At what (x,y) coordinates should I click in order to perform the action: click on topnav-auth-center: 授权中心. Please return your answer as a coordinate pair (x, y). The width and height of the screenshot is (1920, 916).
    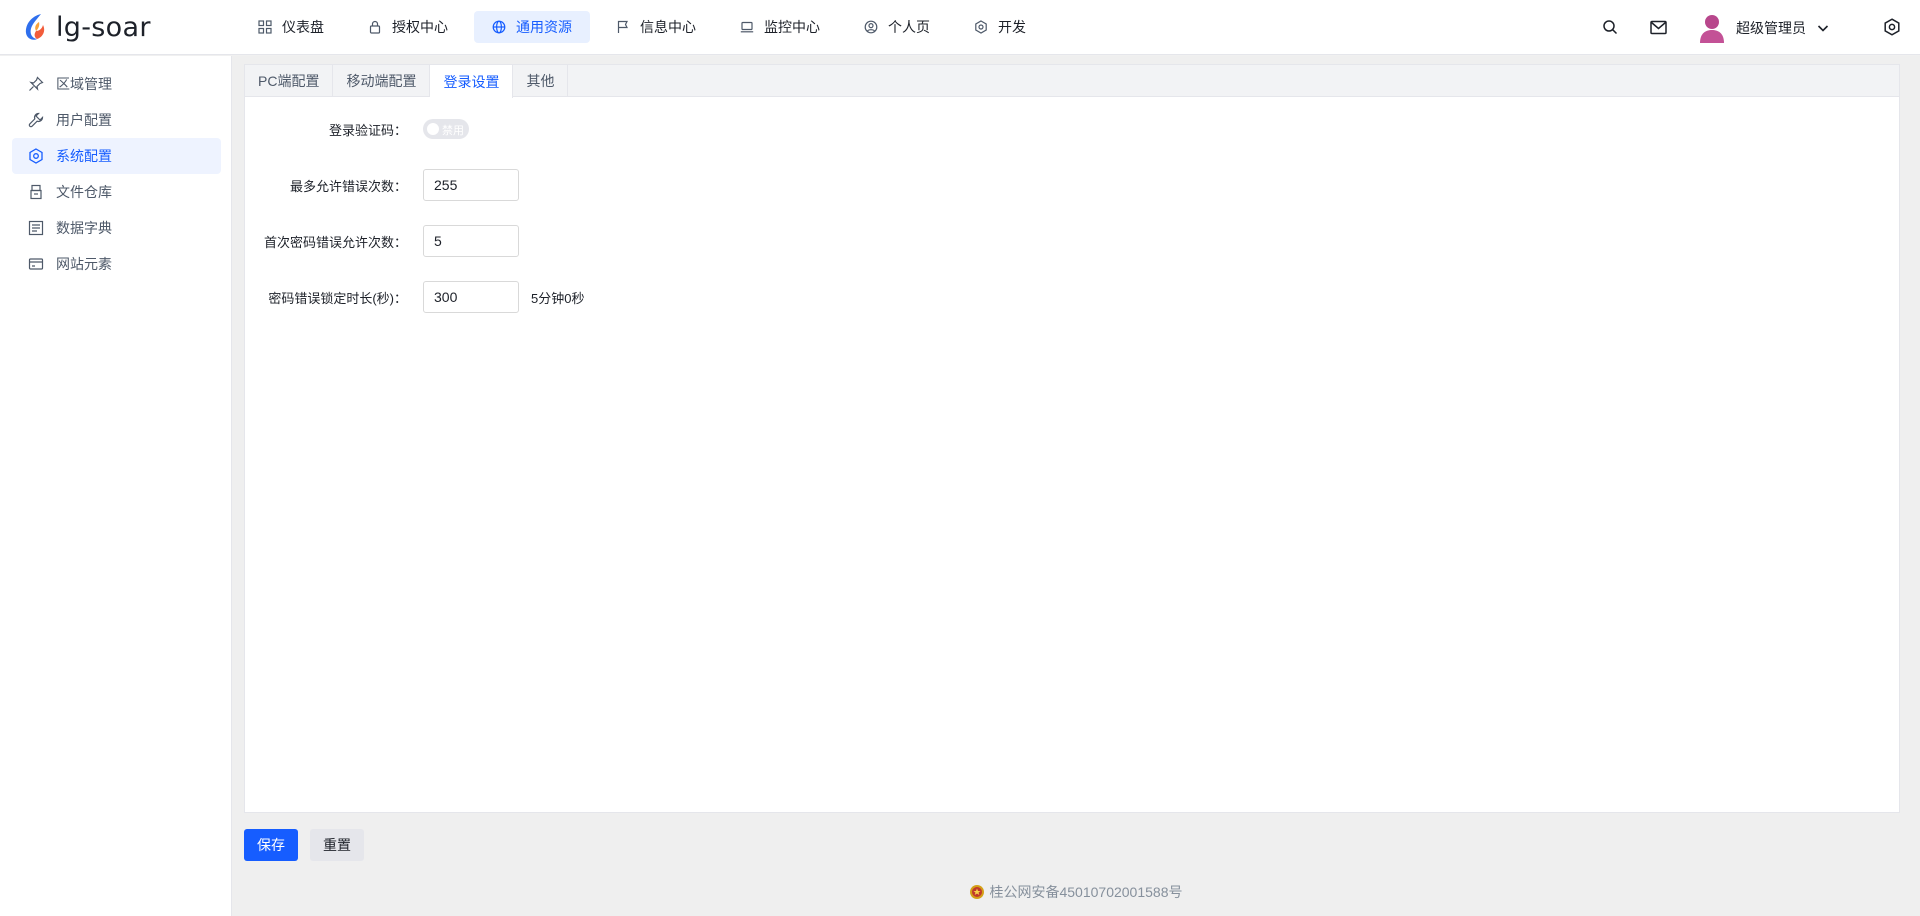
    Looking at the image, I should click on (408, 27).